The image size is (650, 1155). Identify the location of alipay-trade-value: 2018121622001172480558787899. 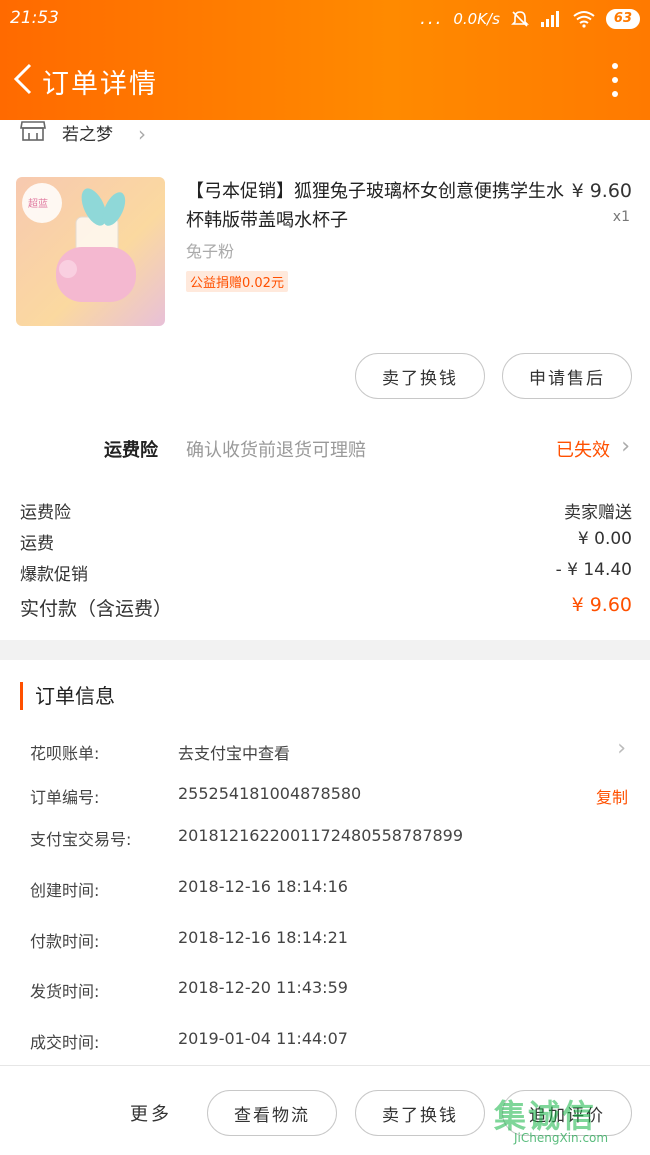
(321, 835).